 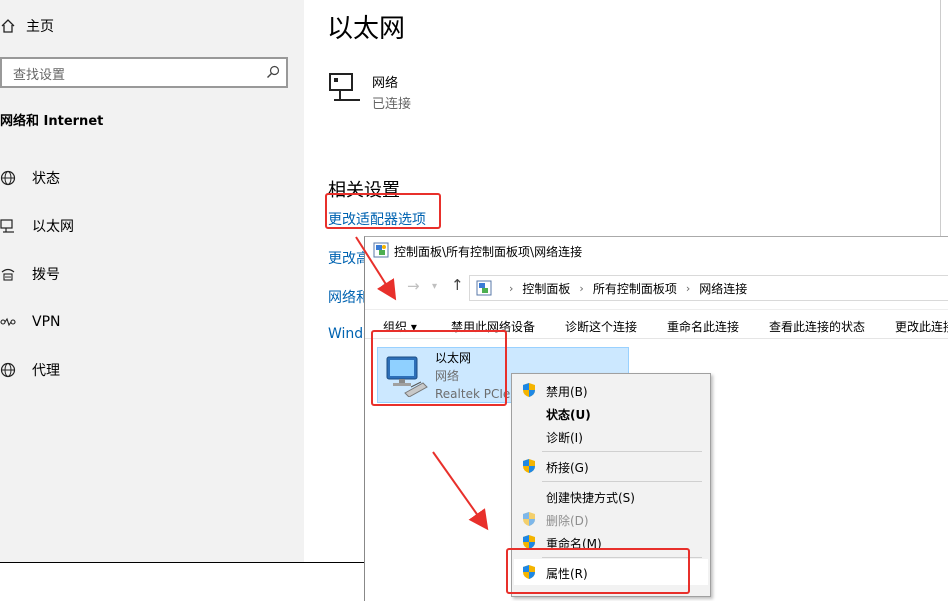 What do you see at coordinates (611, 436) in the screenshot?
I see `menu-item-diagnose: 诊断(I)` at bounding box center [611, 436].